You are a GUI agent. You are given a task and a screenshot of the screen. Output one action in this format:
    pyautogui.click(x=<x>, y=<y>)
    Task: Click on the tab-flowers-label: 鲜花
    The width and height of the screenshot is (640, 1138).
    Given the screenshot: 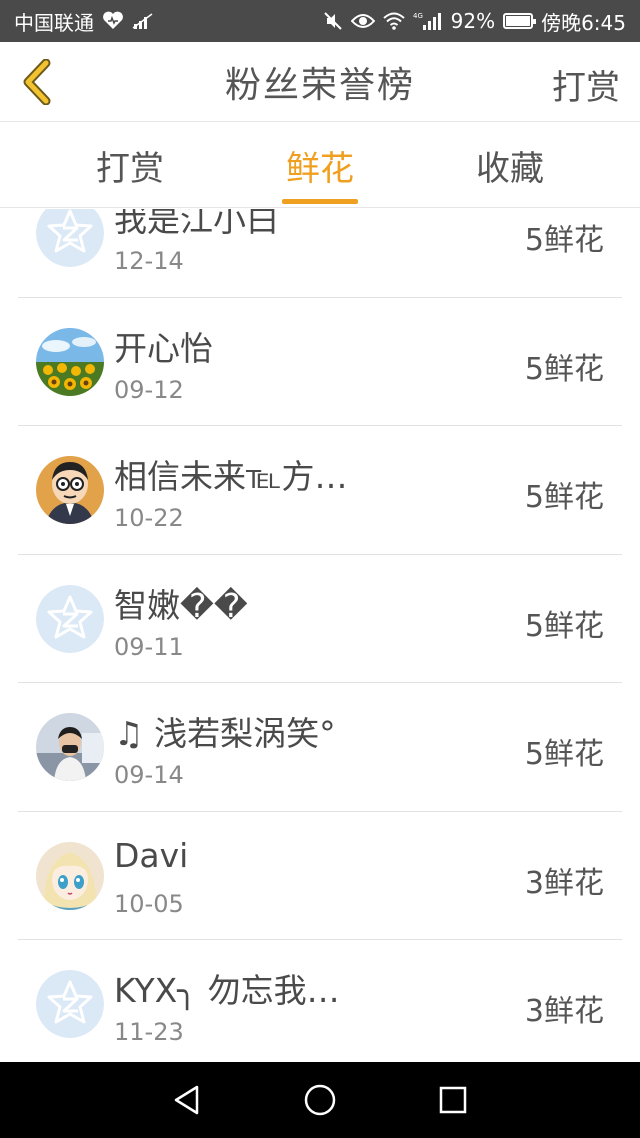 What is the action you would take?
    pyautogui.click(x=320, y=168)
    